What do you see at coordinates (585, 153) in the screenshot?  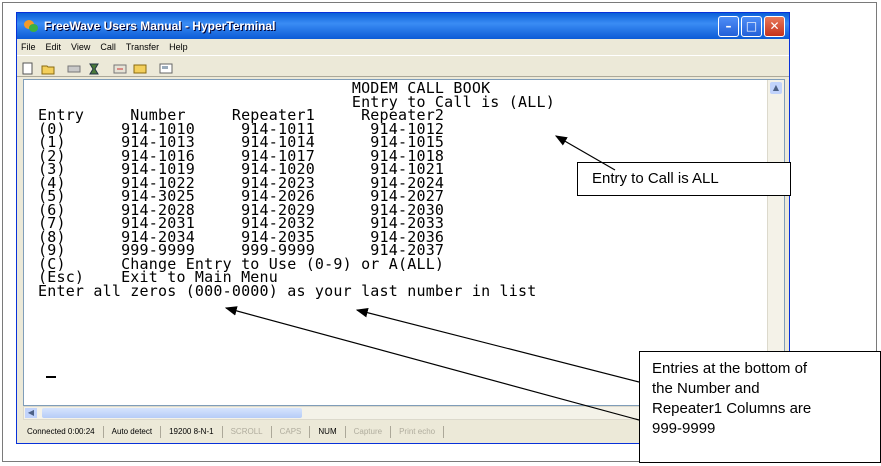 I see `arrow-to-entry-to-call` at bounding box center [585, 153].